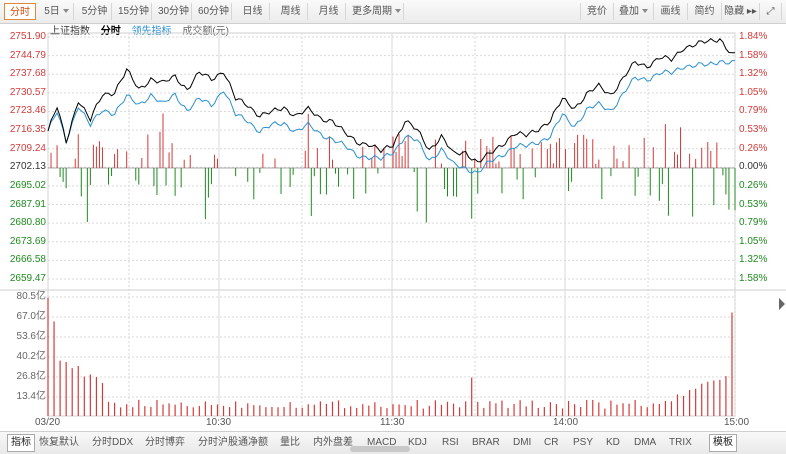  I want to click on period-tab-7: 周线, so click(291, 11).